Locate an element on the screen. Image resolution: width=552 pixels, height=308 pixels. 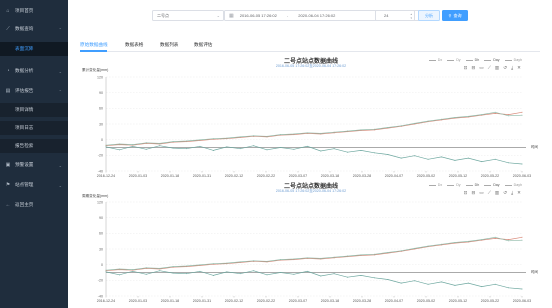
station-select: 二号点 ⌄ is located at coordinates (188, 15).